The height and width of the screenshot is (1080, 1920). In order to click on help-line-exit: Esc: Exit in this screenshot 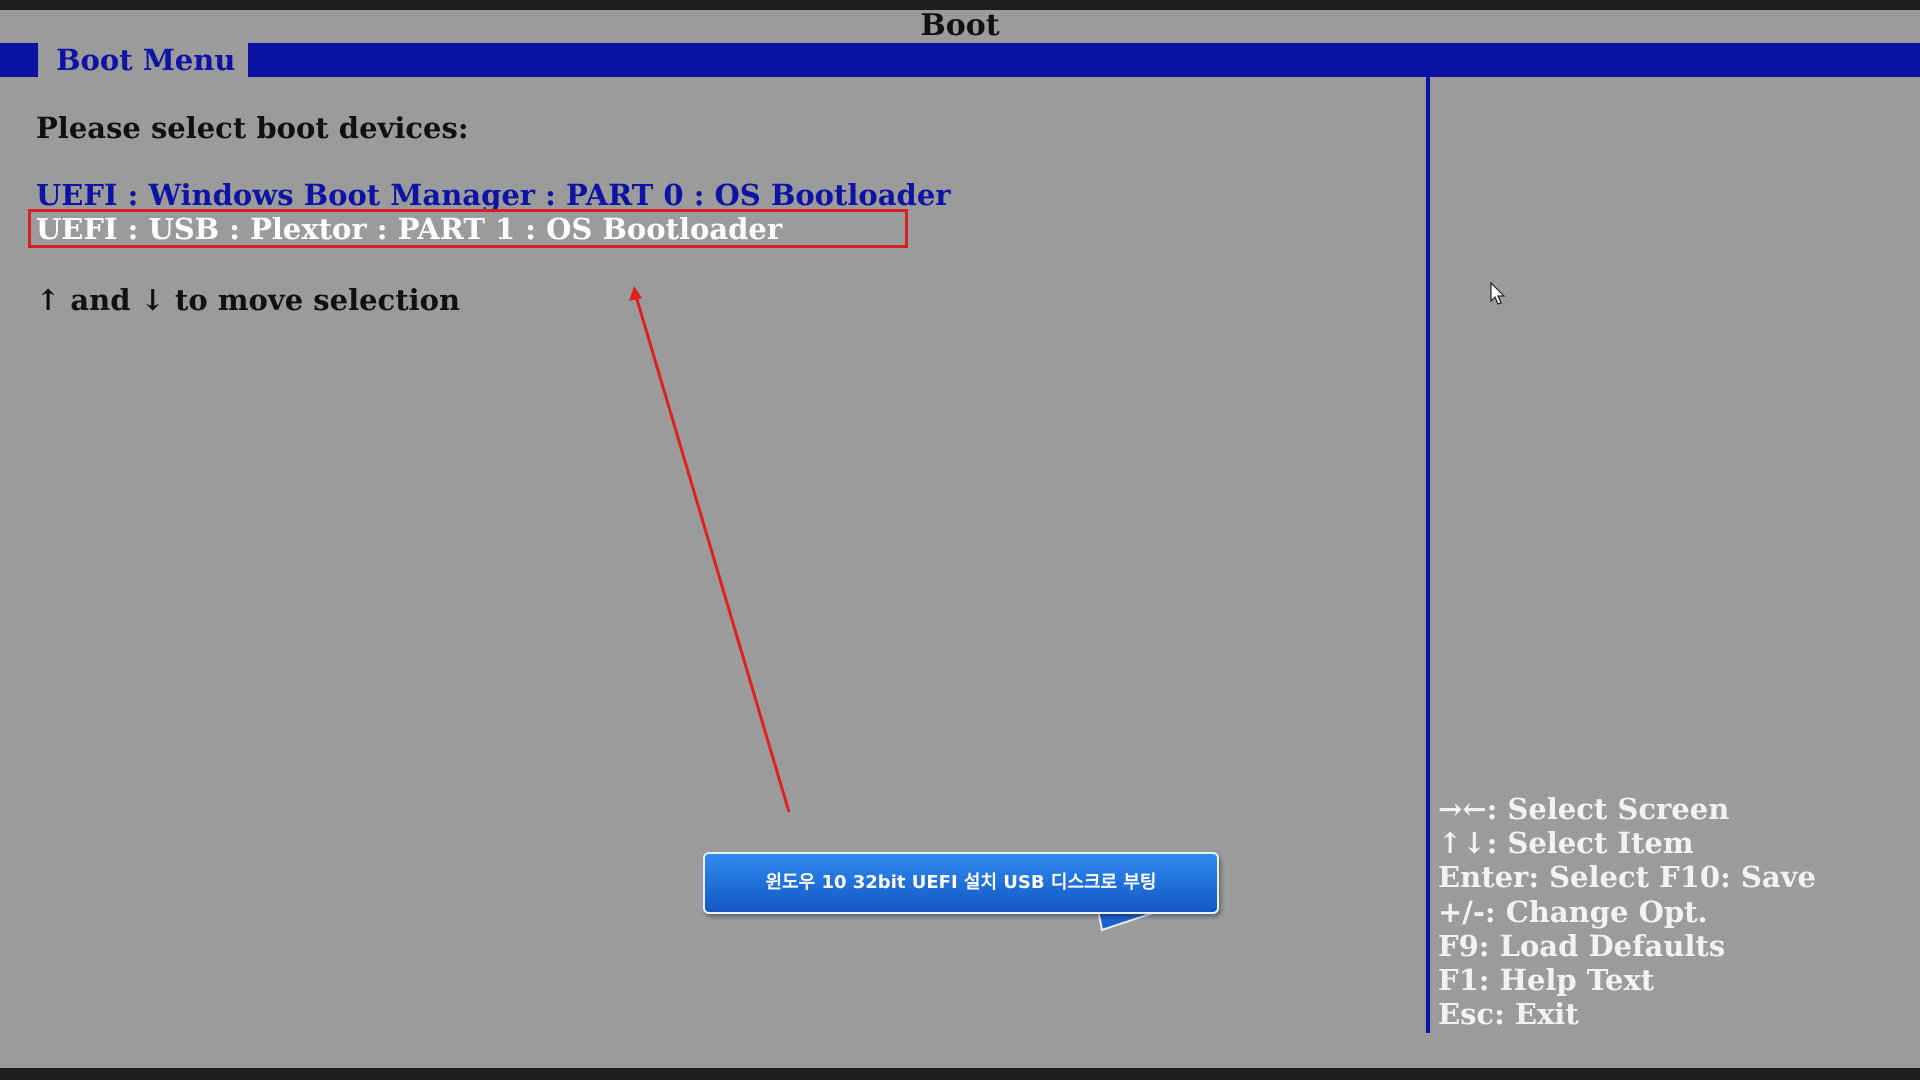, I will do `click(1508, 1014)`.